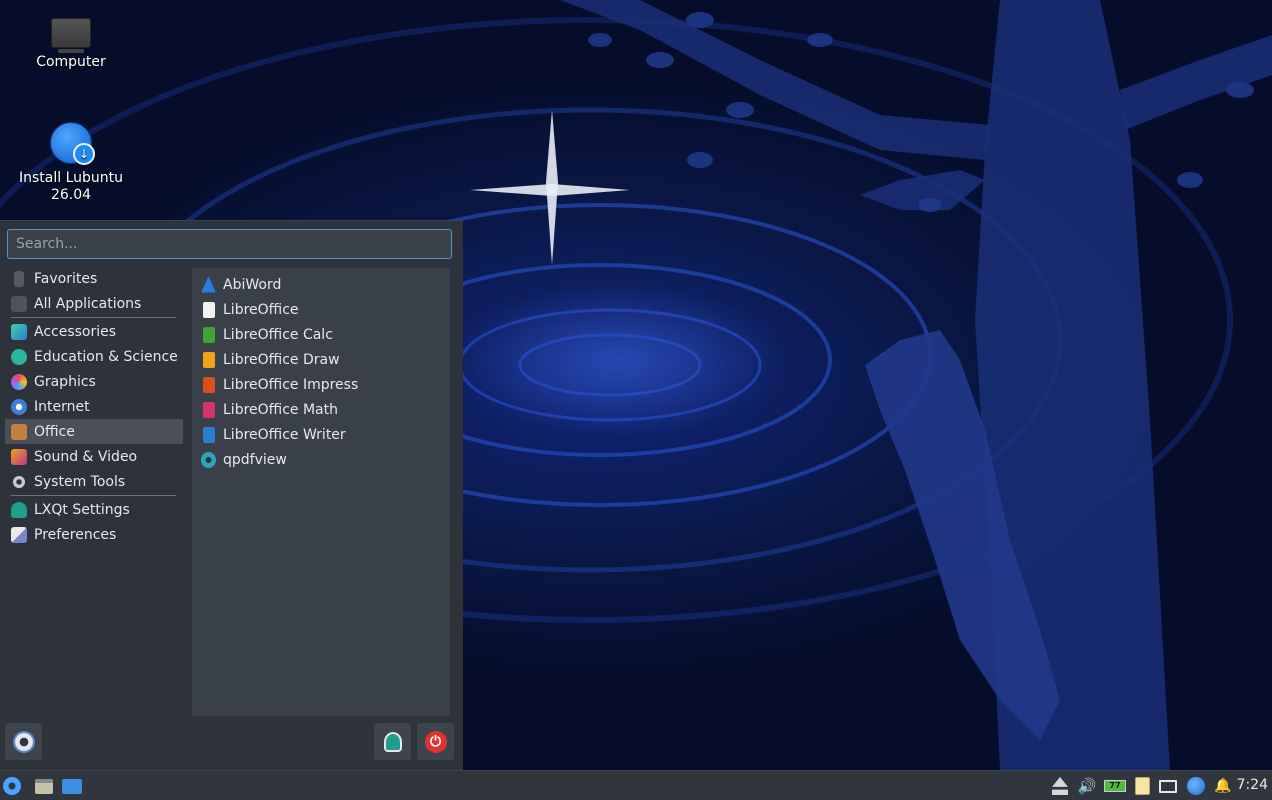 This screenshot has height=800, width=1272. I want to click on bookmark-icon, so click(19, 278).